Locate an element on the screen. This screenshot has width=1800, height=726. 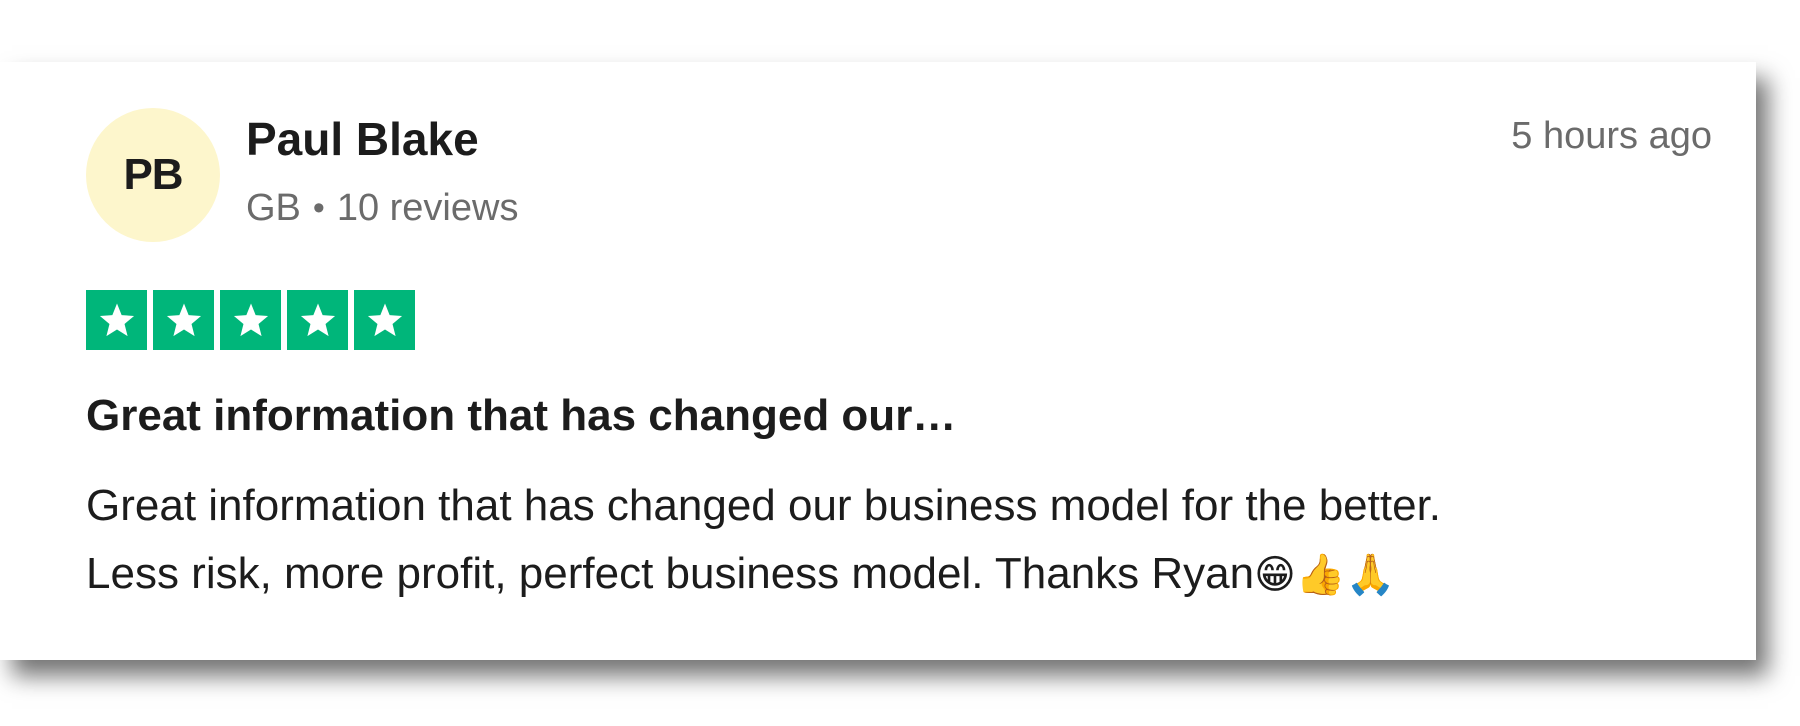
review-timestamp: 5 hours ago is located at coordinates (1611, 136).